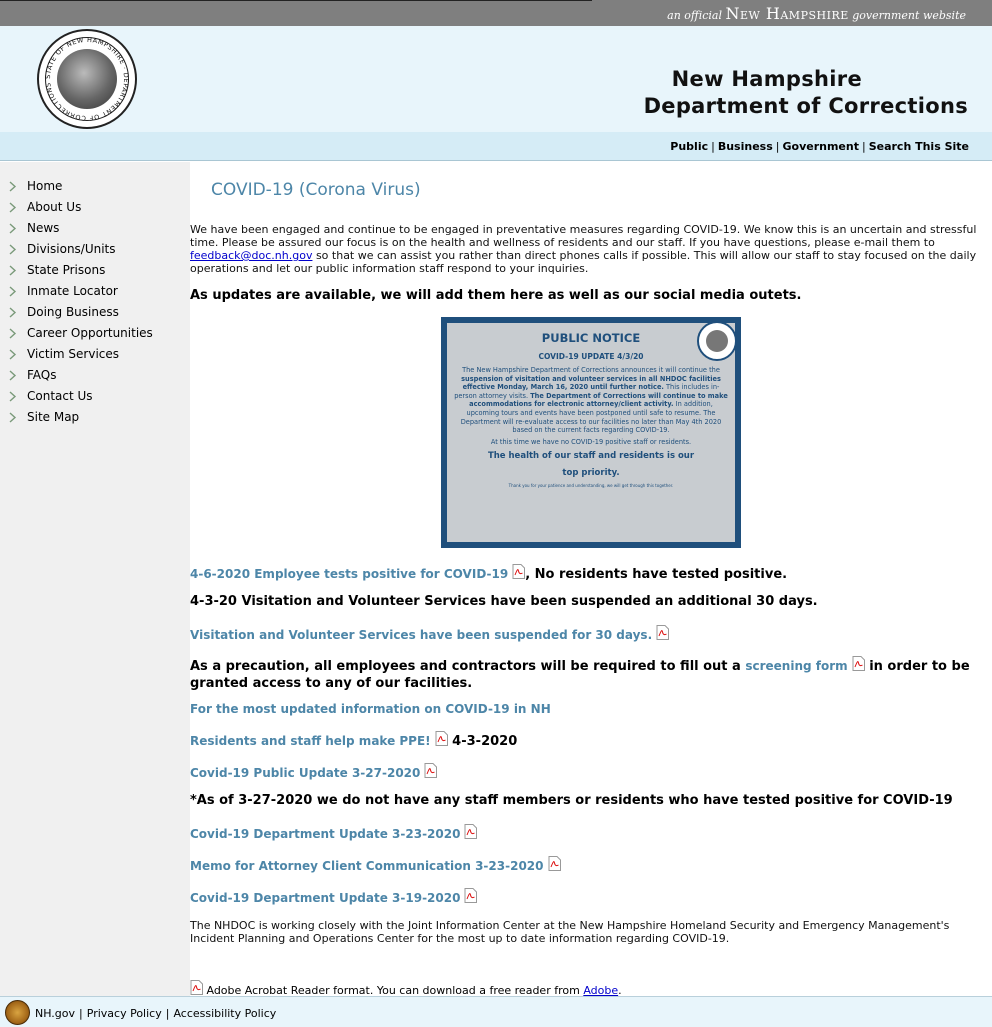 Image resolution: width=992 pixels, height=1027 pixels. I want to click on sidebar-link: About Us, so click(54, 207).